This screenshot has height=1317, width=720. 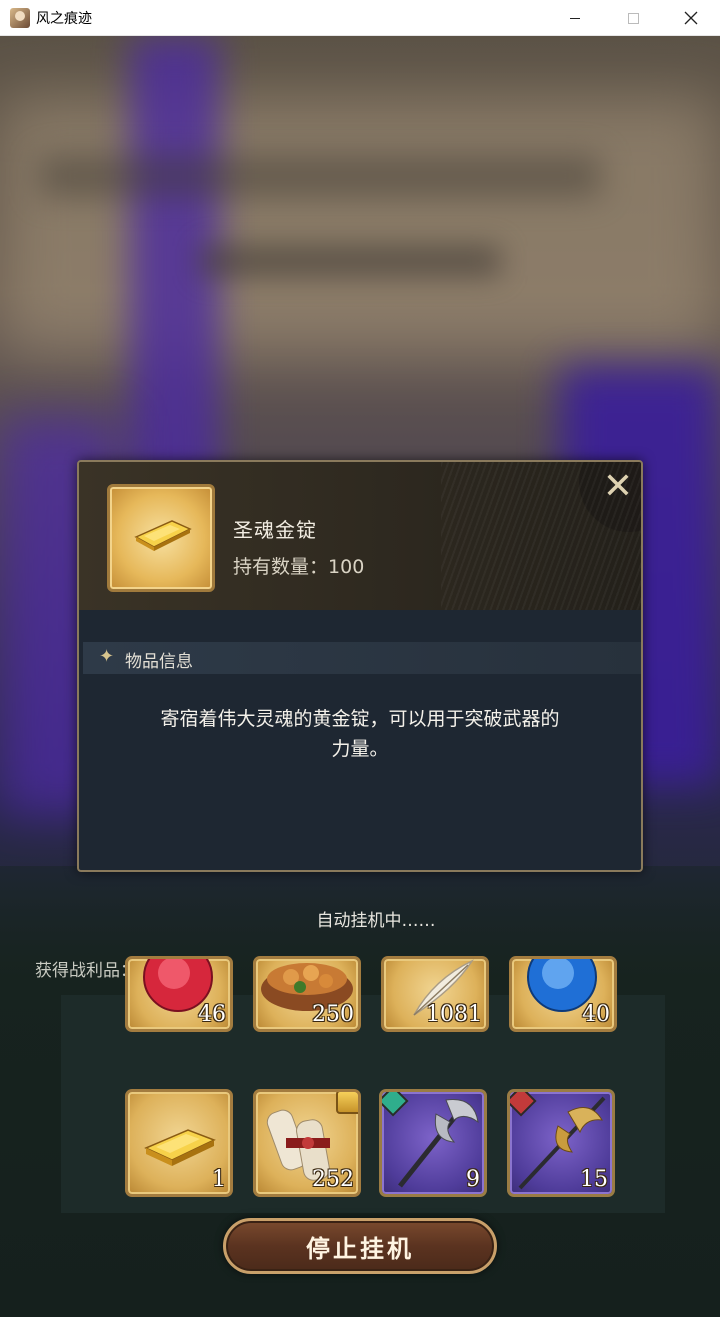 What do you see at coordinates (281, 567) in the screenshot?
I see `item-count-label: 持有数量：` at bounding box center [281, 567].